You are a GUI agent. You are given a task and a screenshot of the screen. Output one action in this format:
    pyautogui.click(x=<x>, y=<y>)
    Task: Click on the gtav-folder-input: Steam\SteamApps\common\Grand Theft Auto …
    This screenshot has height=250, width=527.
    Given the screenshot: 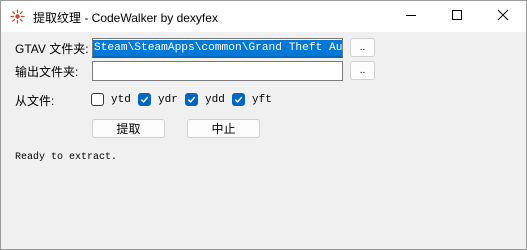 What is the action you would take?
    pyautogui.click(x=217, y=48)
    